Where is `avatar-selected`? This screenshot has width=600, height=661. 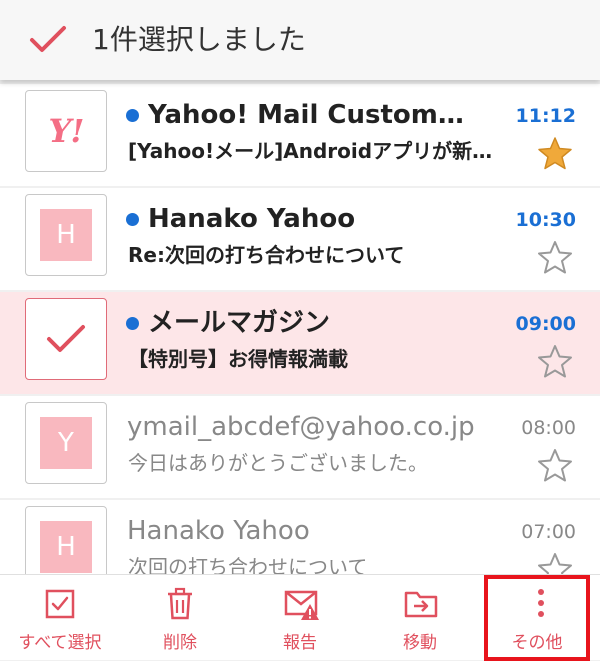
avatar-selected is located at coordinates (66, 339).